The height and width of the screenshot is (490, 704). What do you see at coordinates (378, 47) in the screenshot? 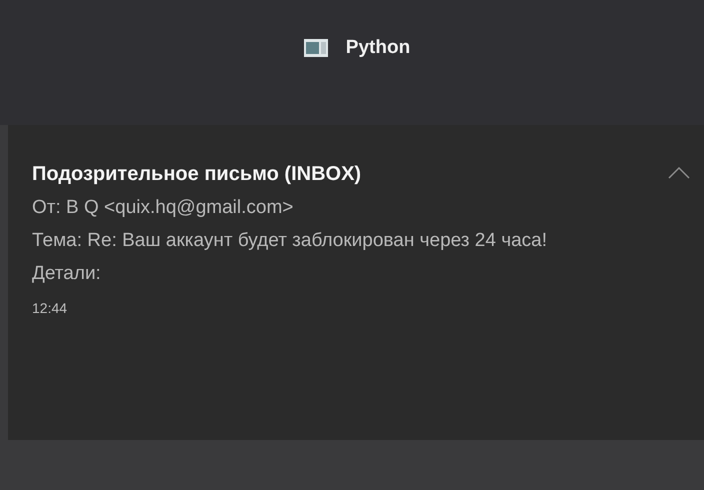
I see `app-name: Python` at bounding box center [378, 47].